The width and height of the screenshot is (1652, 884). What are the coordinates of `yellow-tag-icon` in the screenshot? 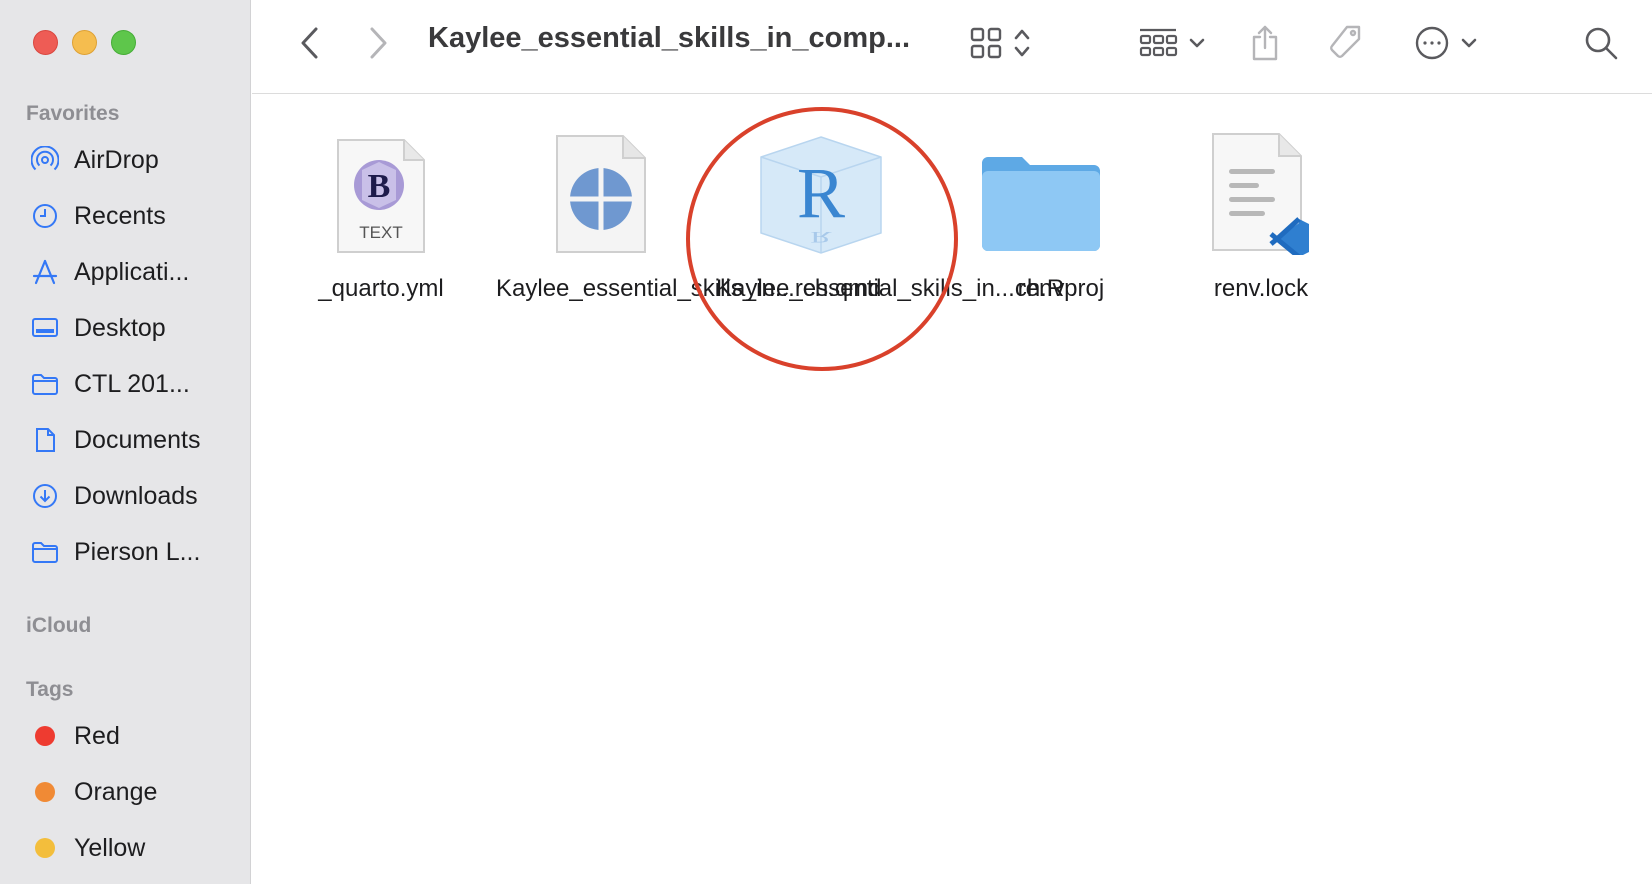 It's located at (45, 848).